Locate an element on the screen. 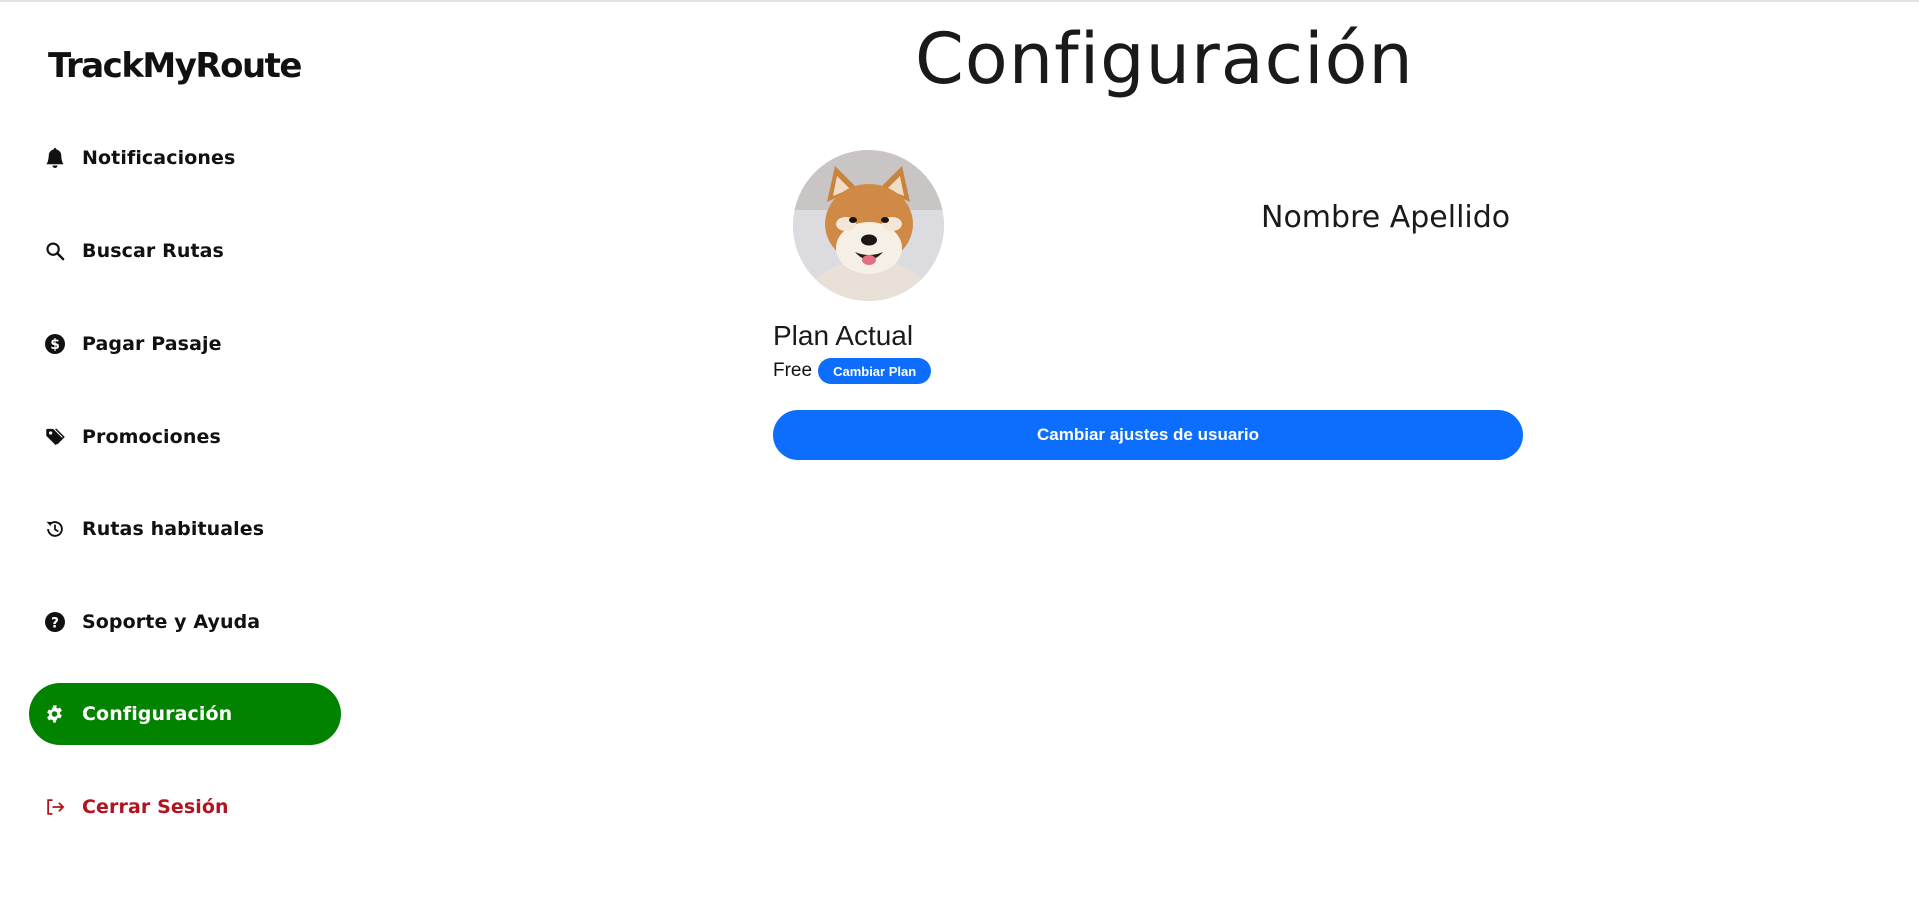 This screenshot has height=904, width=1919. sidebar-item-label: Cerrar Sesión is located at coordinates (155, 807).